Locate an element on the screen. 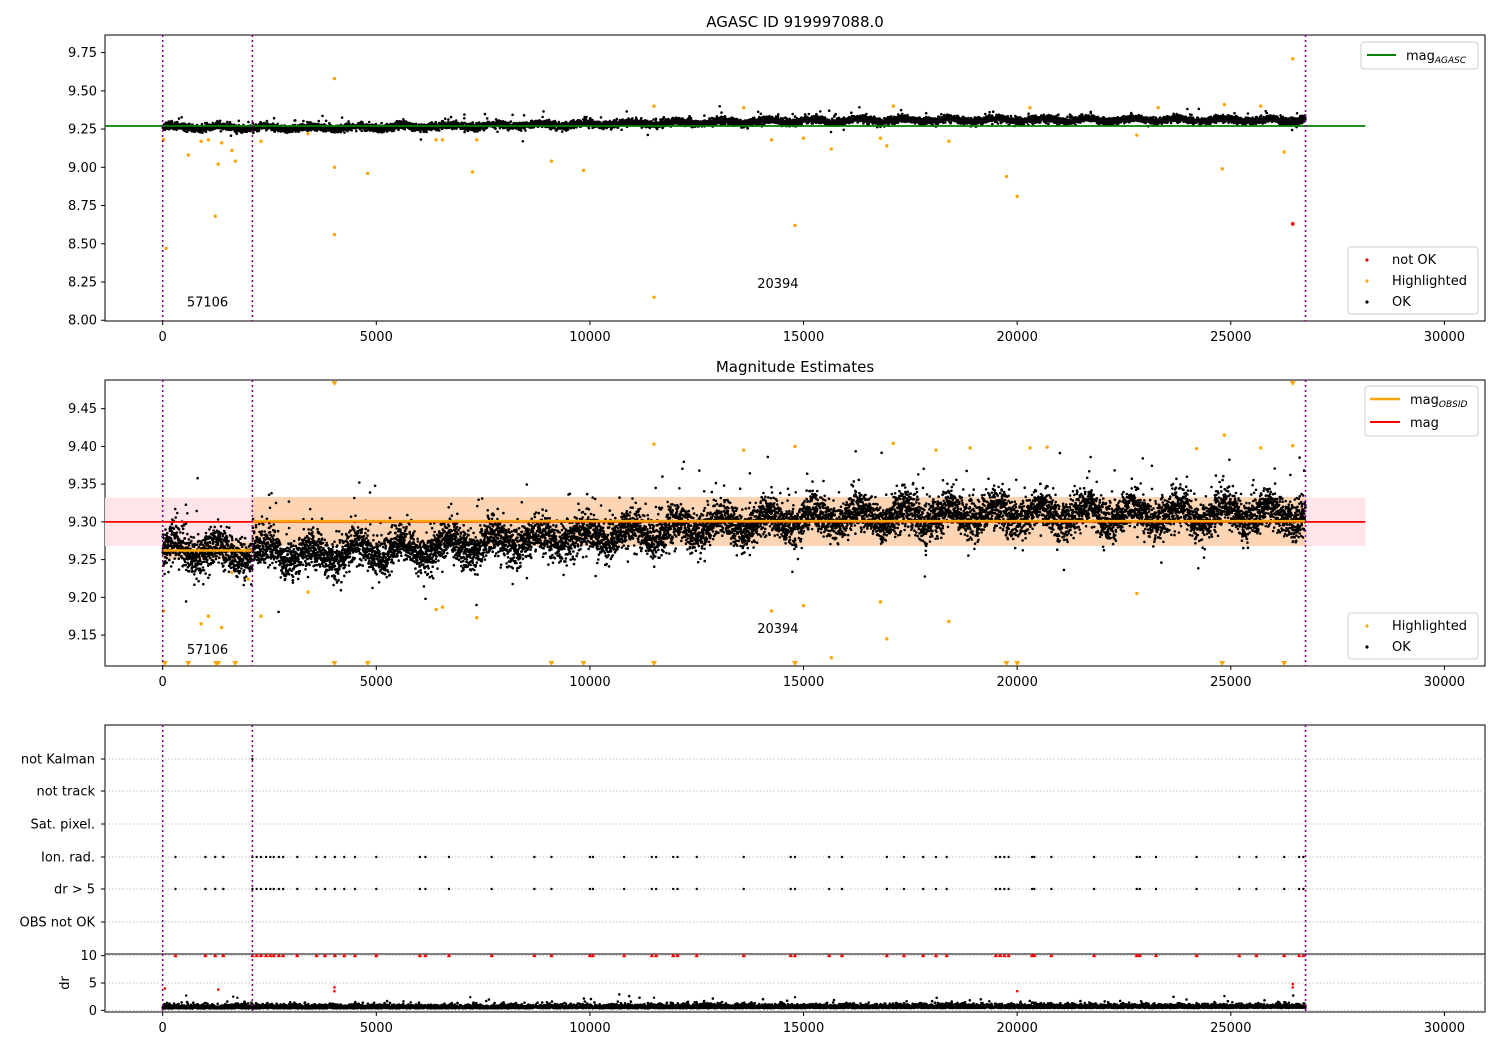 Image resolution: width=1500 pixels, height=1050 pixels. legend-mag-obsid-sub: OBSID is located at coordinates (1453, 405).